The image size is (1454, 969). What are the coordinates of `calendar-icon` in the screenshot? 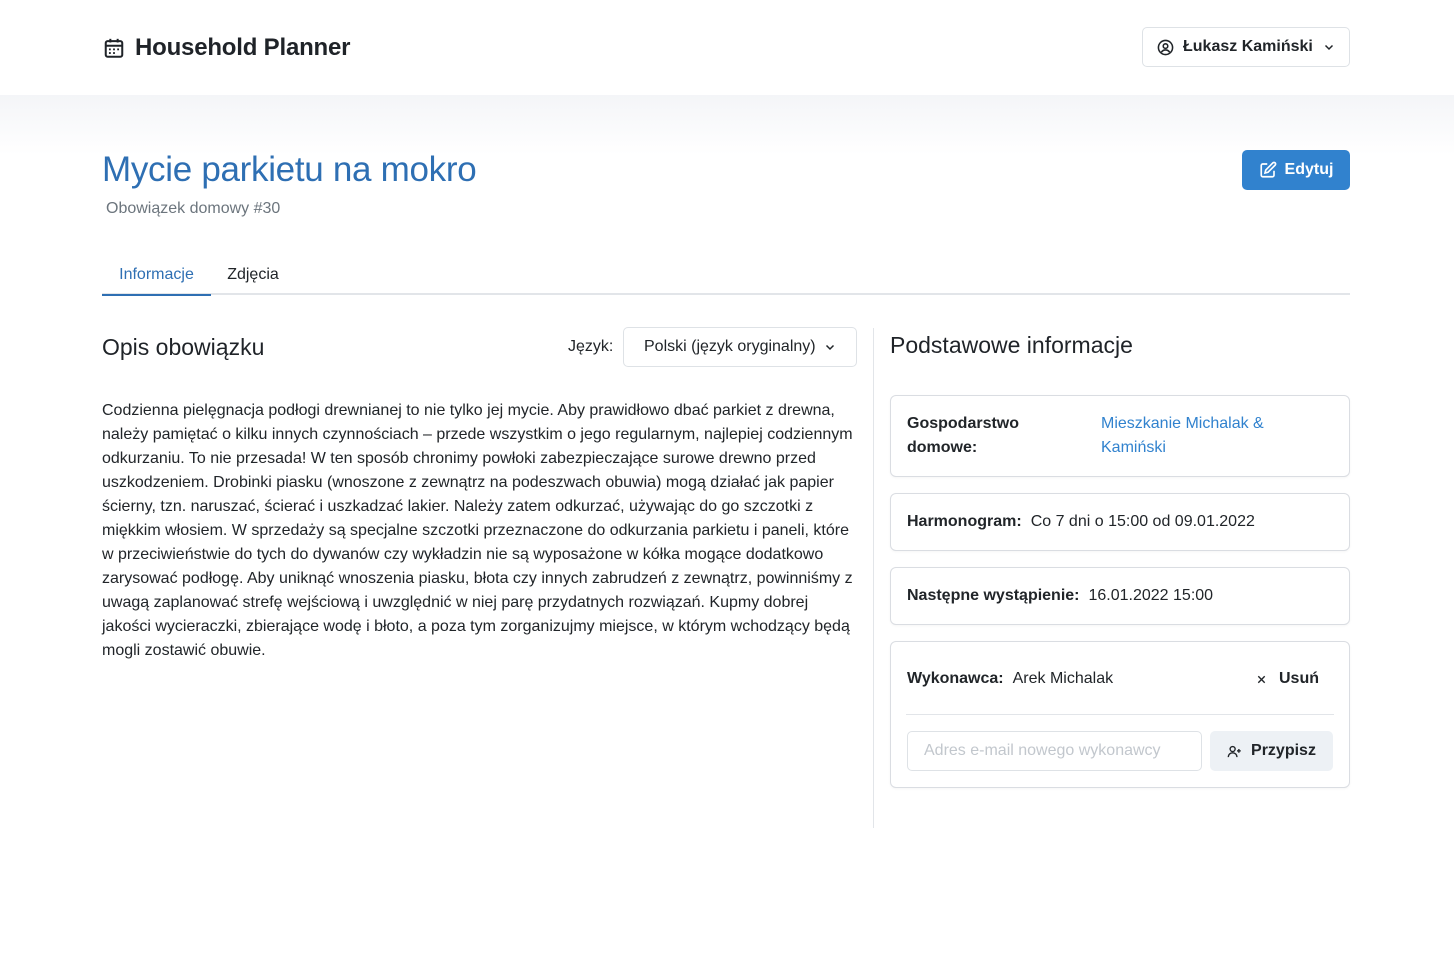 It's located at (114, 48).